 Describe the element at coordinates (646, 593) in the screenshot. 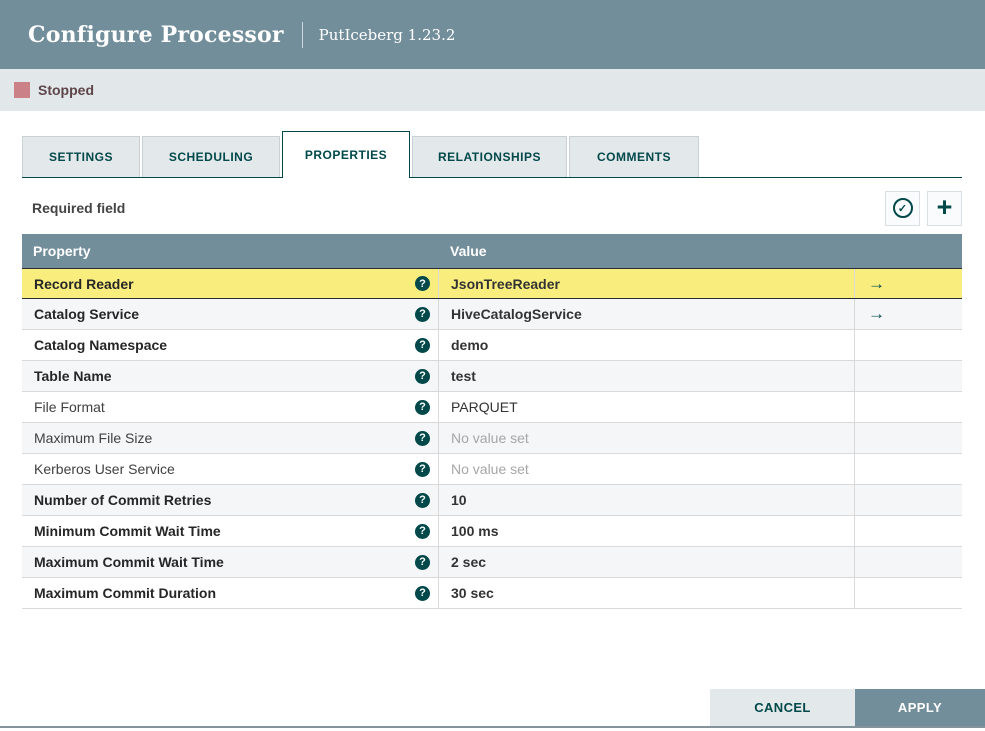

I see `property-value-cell: 30 sec` at that location.